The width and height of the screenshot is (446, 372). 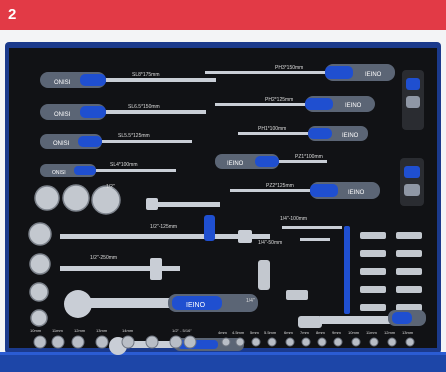 What do you see at coordinates (103, 258) in the screenshot?
I see `svg-text: 1/2"-250mm` at bounding box center [103, 258].